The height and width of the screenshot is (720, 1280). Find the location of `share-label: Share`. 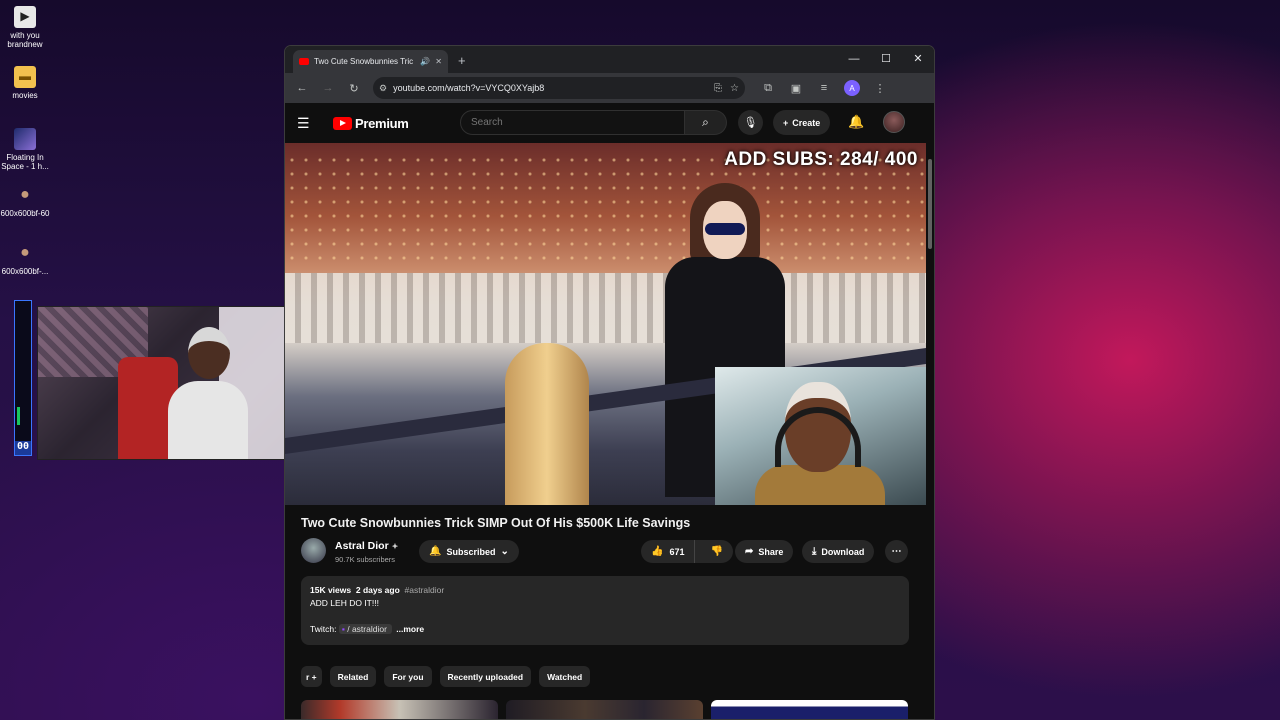

share-label: Share is located at coordinates (771, 551).